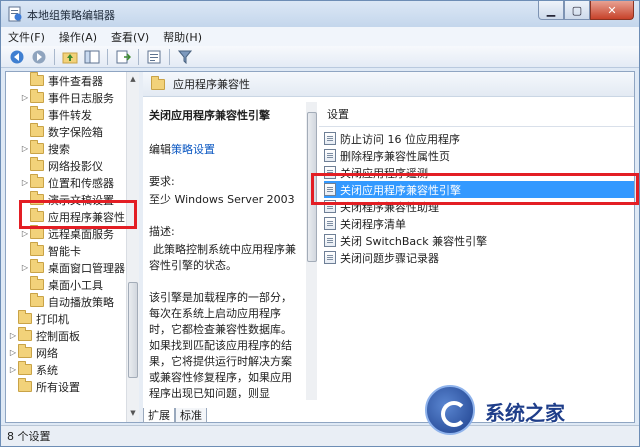 The height and width of the screenshot is (447, 640). Describe the element at coordinates (81, 98) in the screenshot. I see `tree-item-label: 事件日志服务` at that location.